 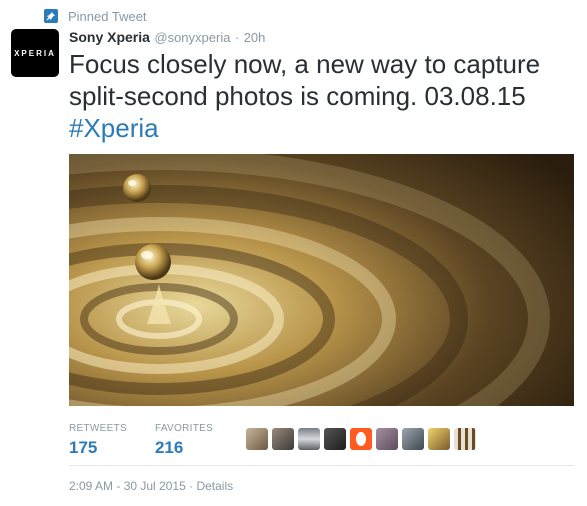 What do you see at coordinates (255, 37) in the screenshot?
I see `tweet-time: 20h` at bounding box center [255, 37].